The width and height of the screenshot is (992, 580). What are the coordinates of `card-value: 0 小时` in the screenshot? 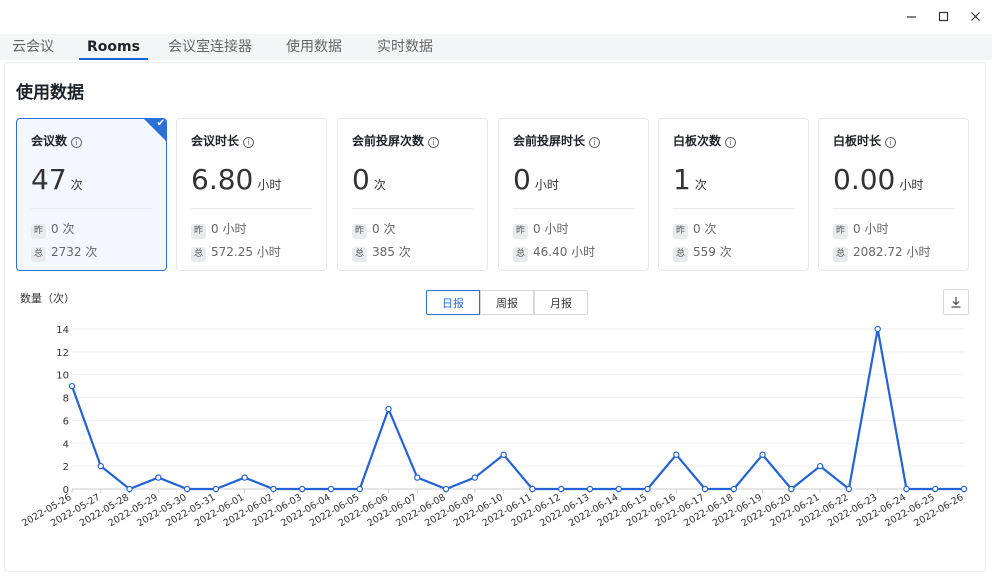 It's located at (536, 179).